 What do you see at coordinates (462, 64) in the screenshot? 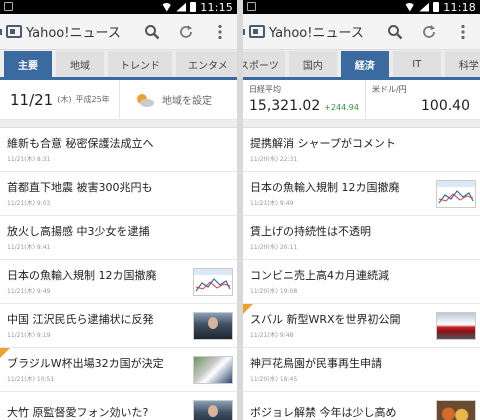
I see `tab-science: 科学` at bounding box center [462, 64].